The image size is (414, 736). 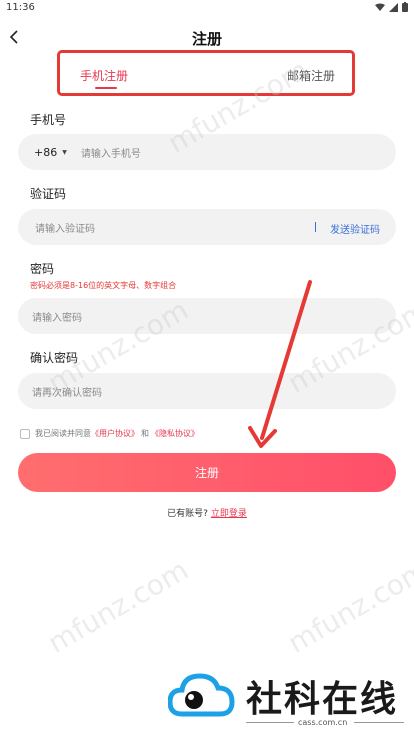 I want to click on code-field: 请输入验证码 发送验证码, so click(x=207, y=227).